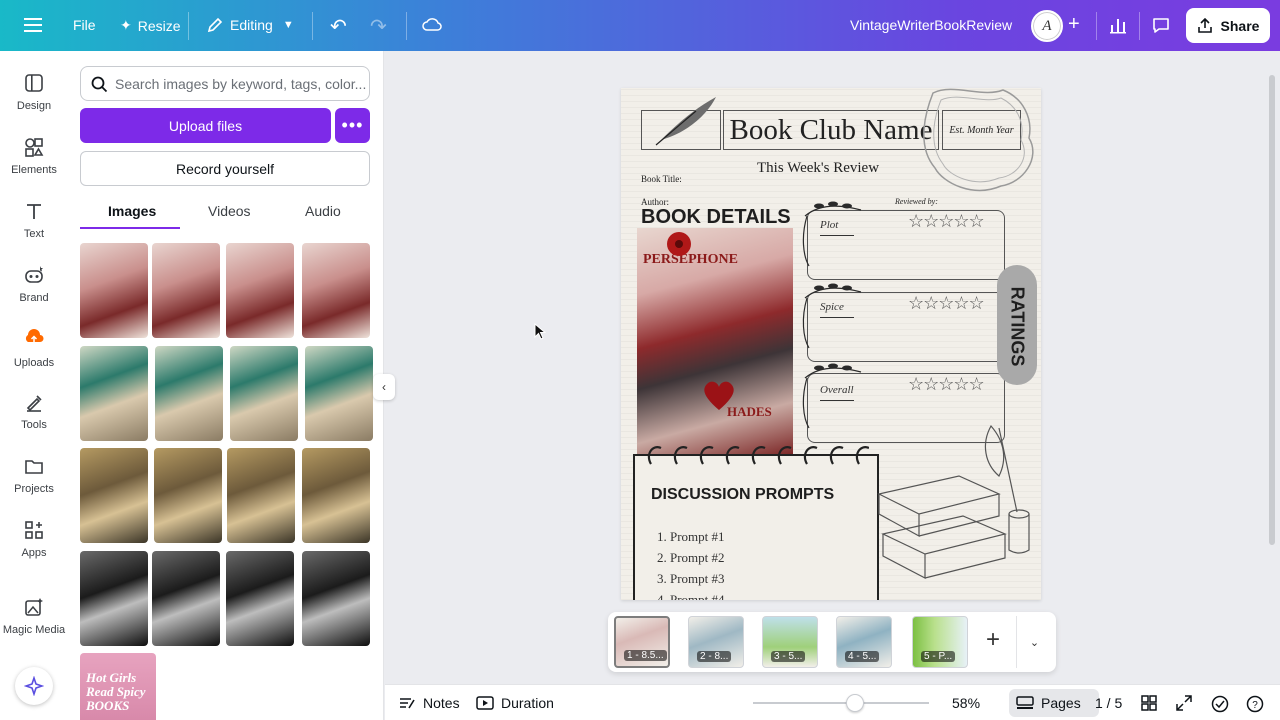  I want to click on file-menu: File, so click(84, 25).